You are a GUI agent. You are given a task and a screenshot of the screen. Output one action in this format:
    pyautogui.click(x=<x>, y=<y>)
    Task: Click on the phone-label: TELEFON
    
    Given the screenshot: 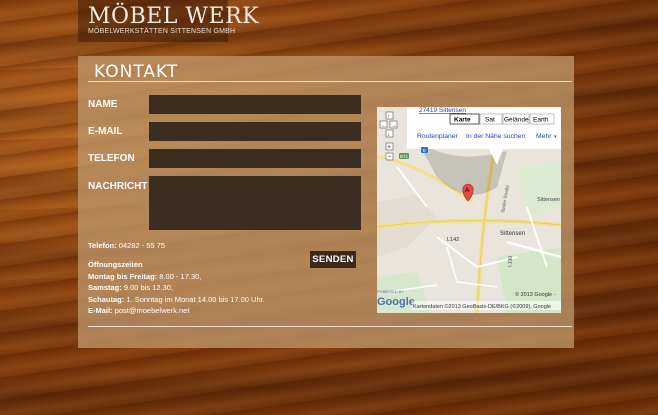 What is the action you would take?
    pyautogui.click(x=111, y=158)
    